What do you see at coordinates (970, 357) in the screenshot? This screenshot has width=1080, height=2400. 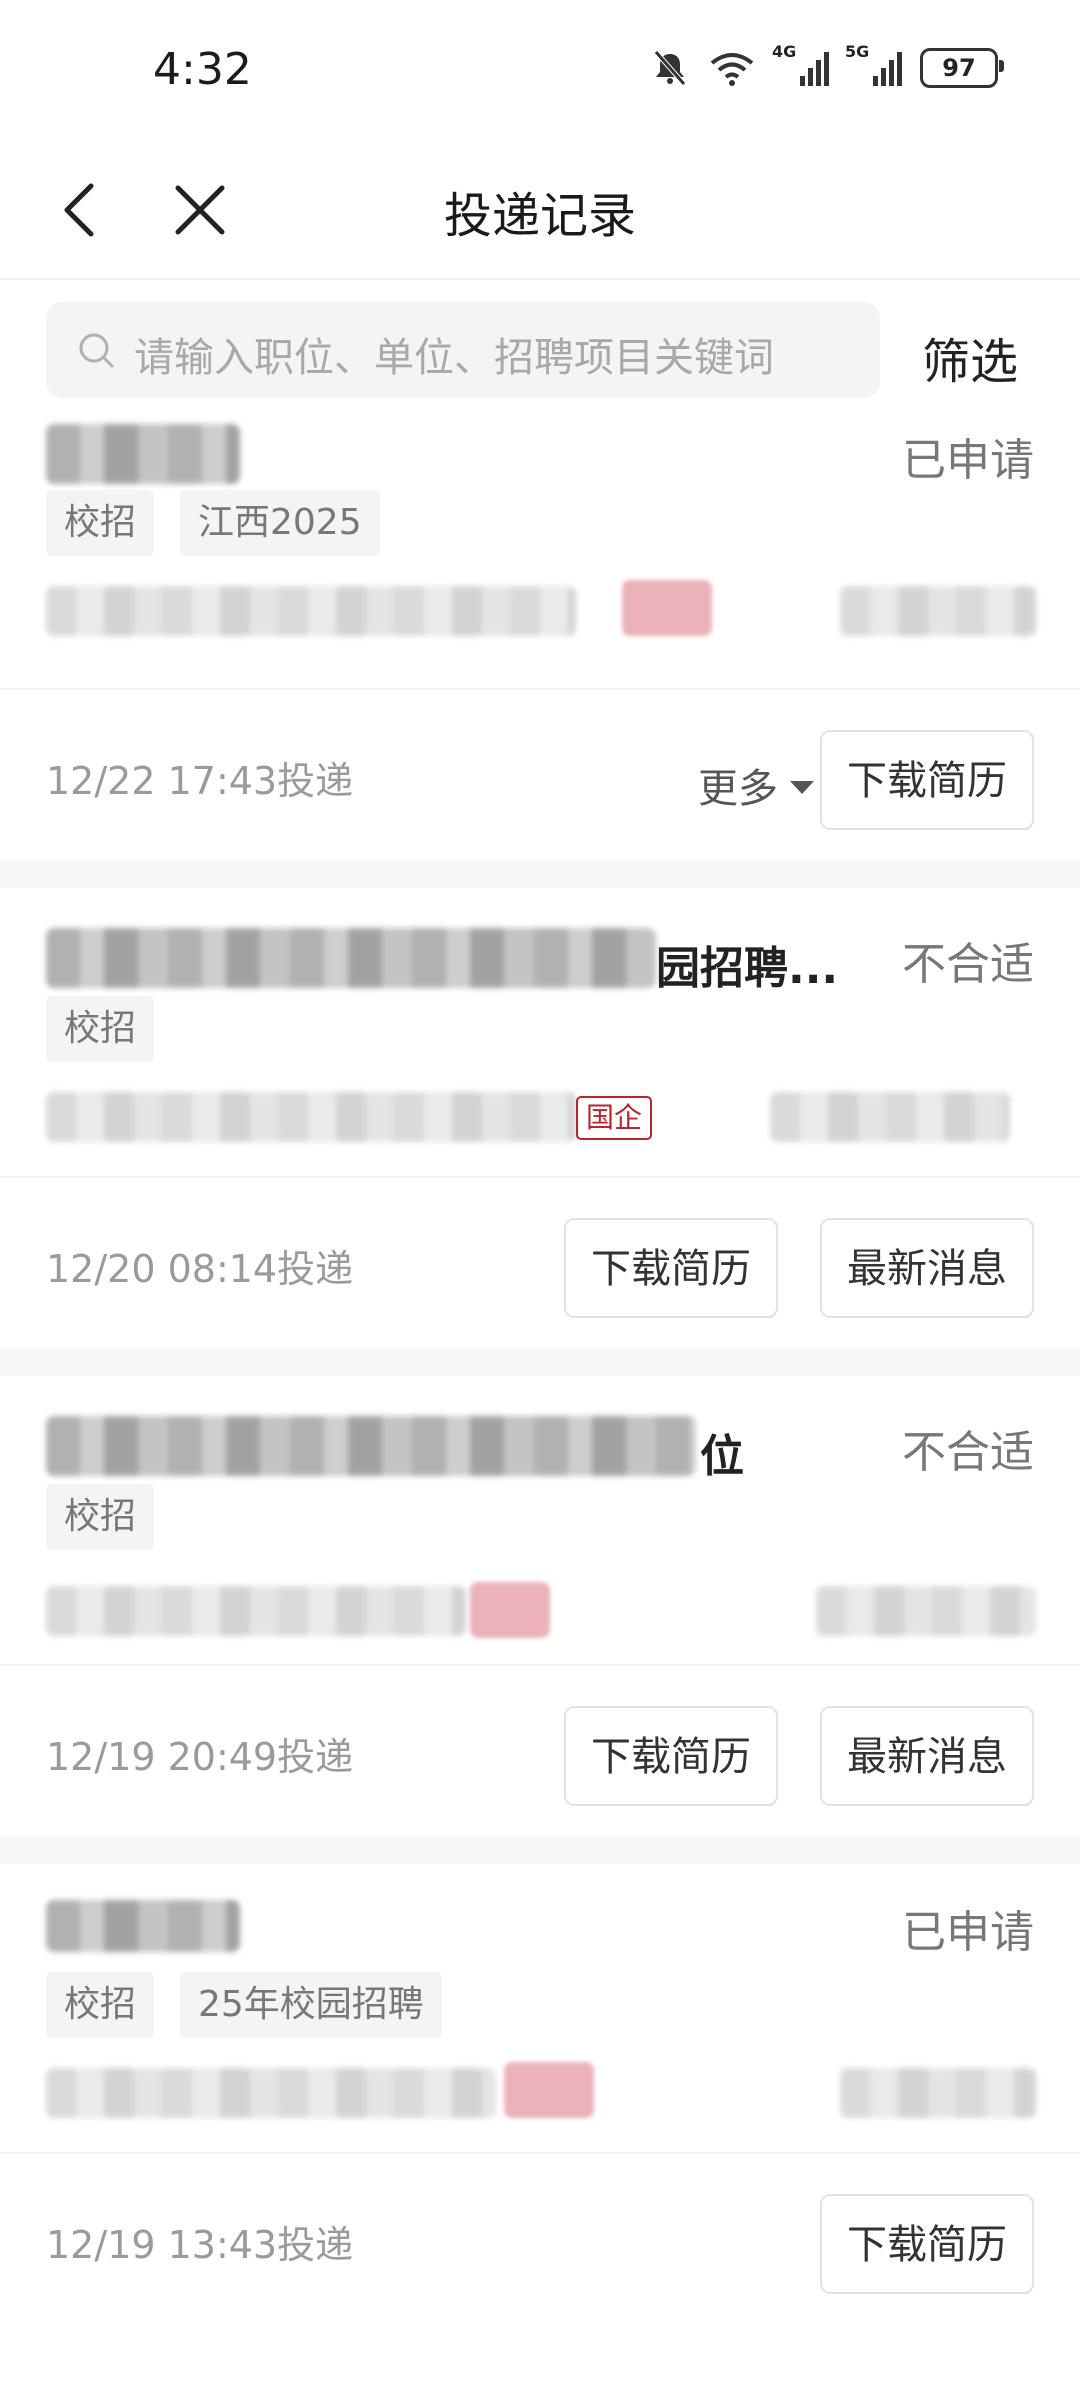 I see `filter-button: 筛选` at bounding box center [970, 357].